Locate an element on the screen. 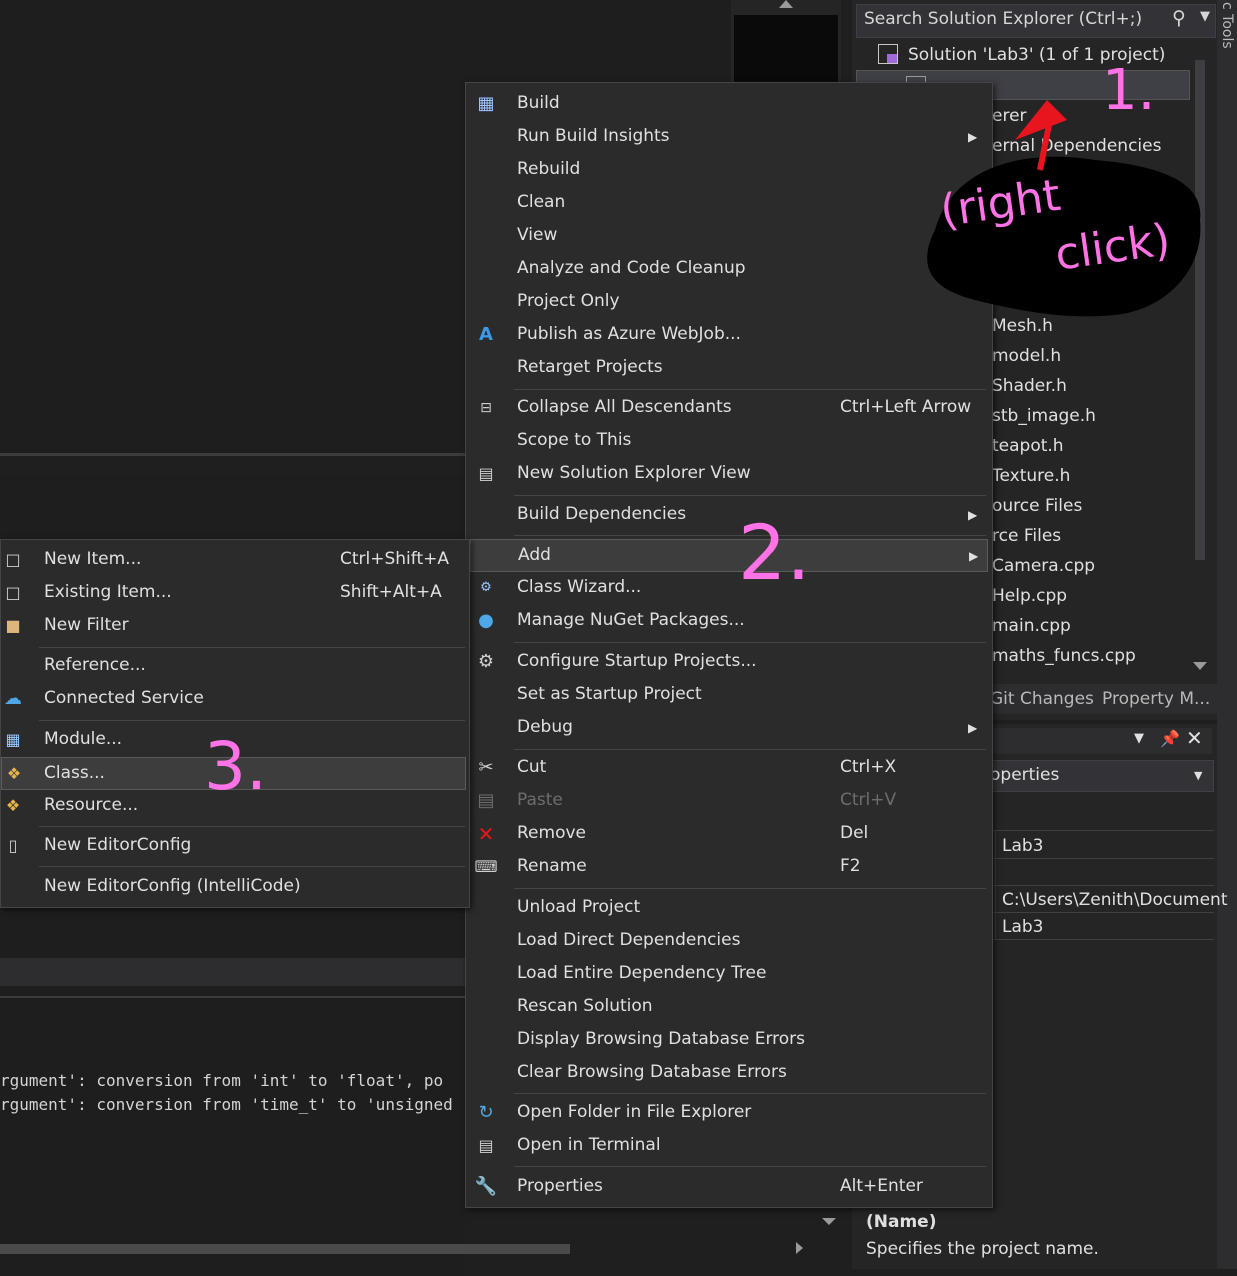 Image resolution: width=1237 pixels, height=1276 pixels. property-value-path: C:\Users\Zenith\Document is located at coordinates (1115, 900).